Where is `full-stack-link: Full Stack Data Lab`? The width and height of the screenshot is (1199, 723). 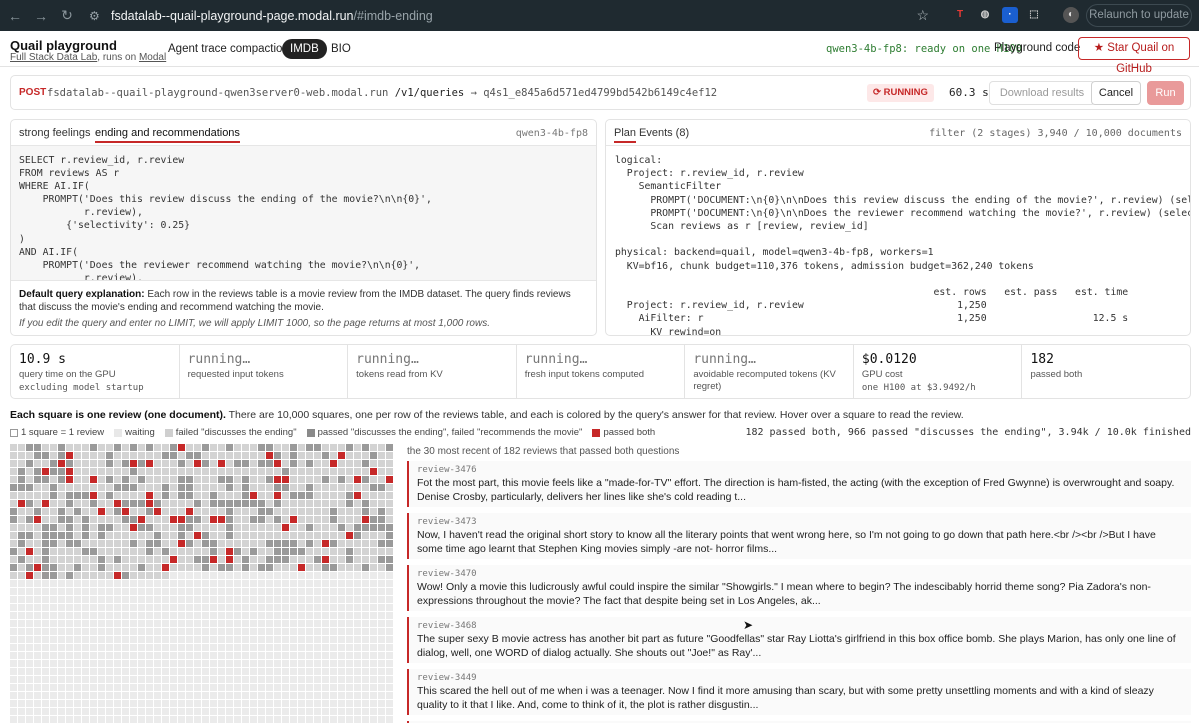
full-stack-link: Full Stack Data Lab is located at coordinates (53, 57).